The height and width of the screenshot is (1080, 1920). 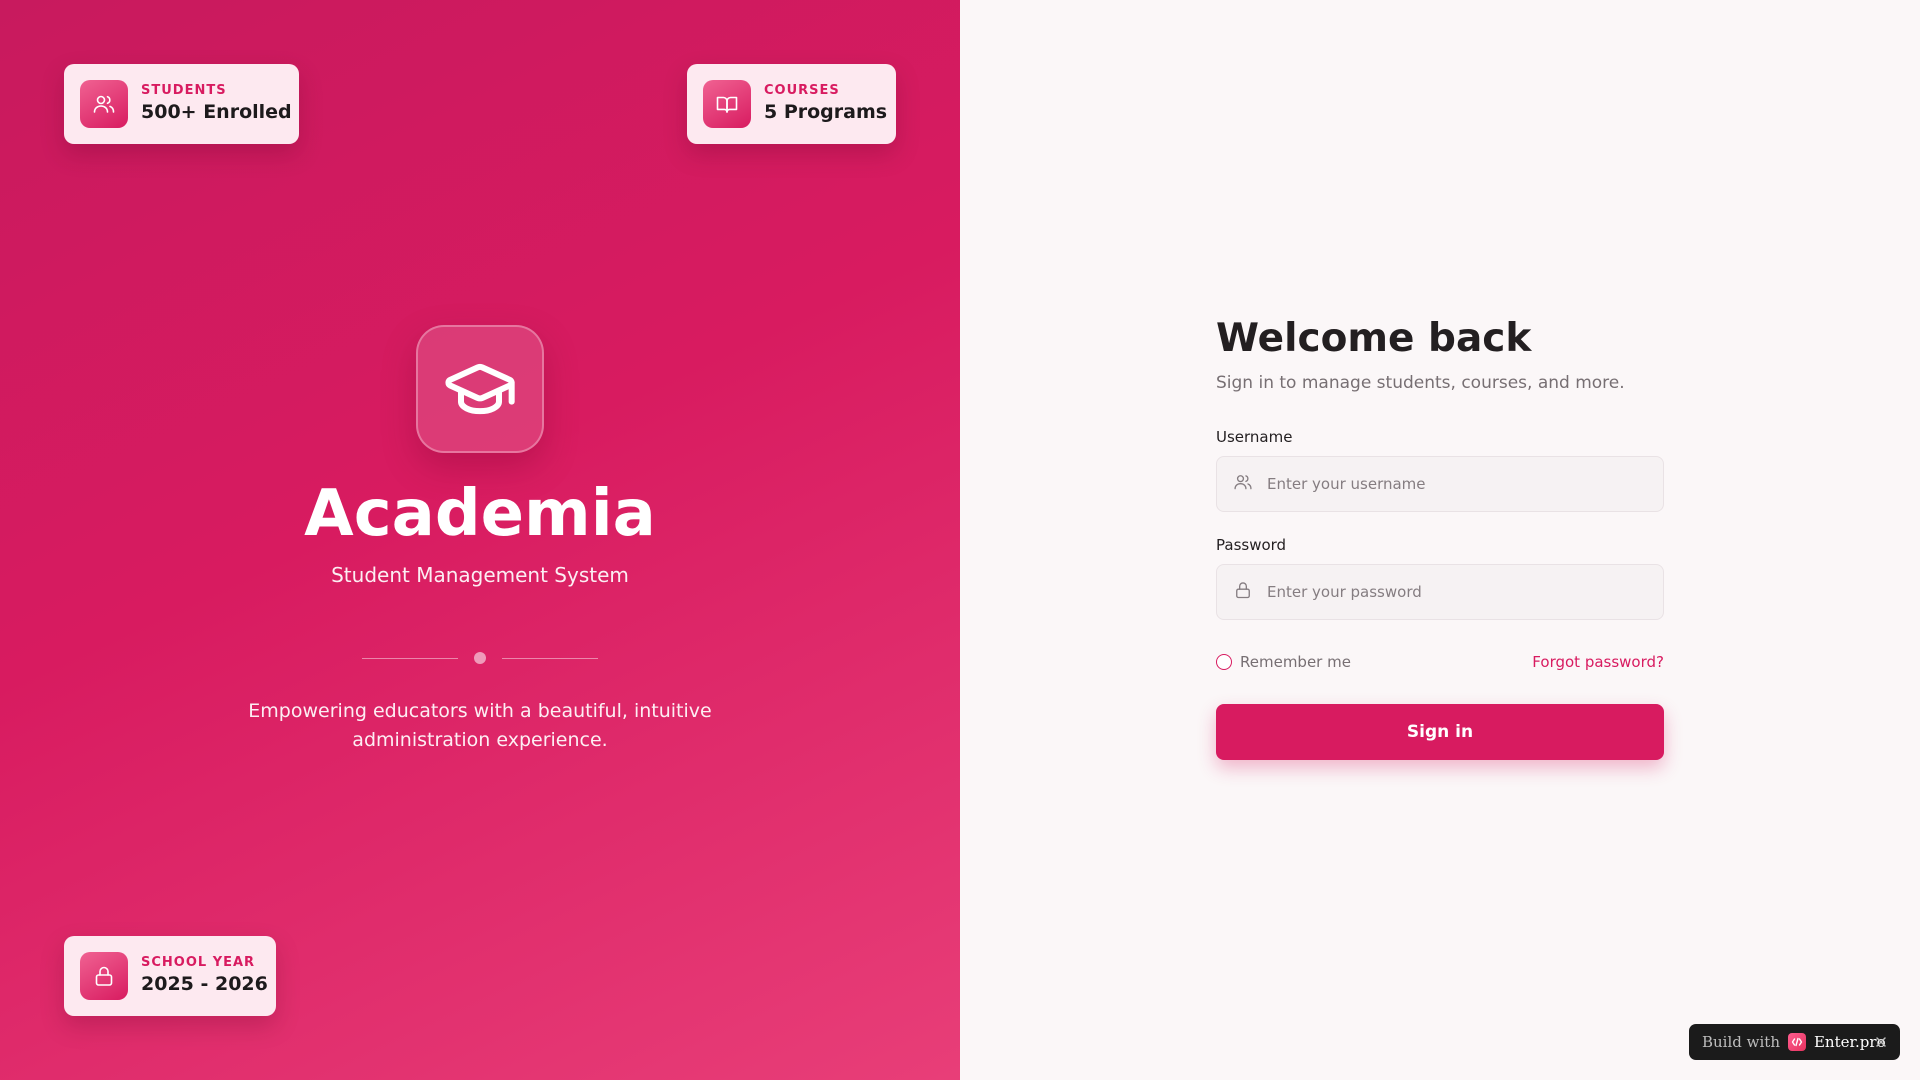 I want to click on password-field, so click(x=1440, y=592).